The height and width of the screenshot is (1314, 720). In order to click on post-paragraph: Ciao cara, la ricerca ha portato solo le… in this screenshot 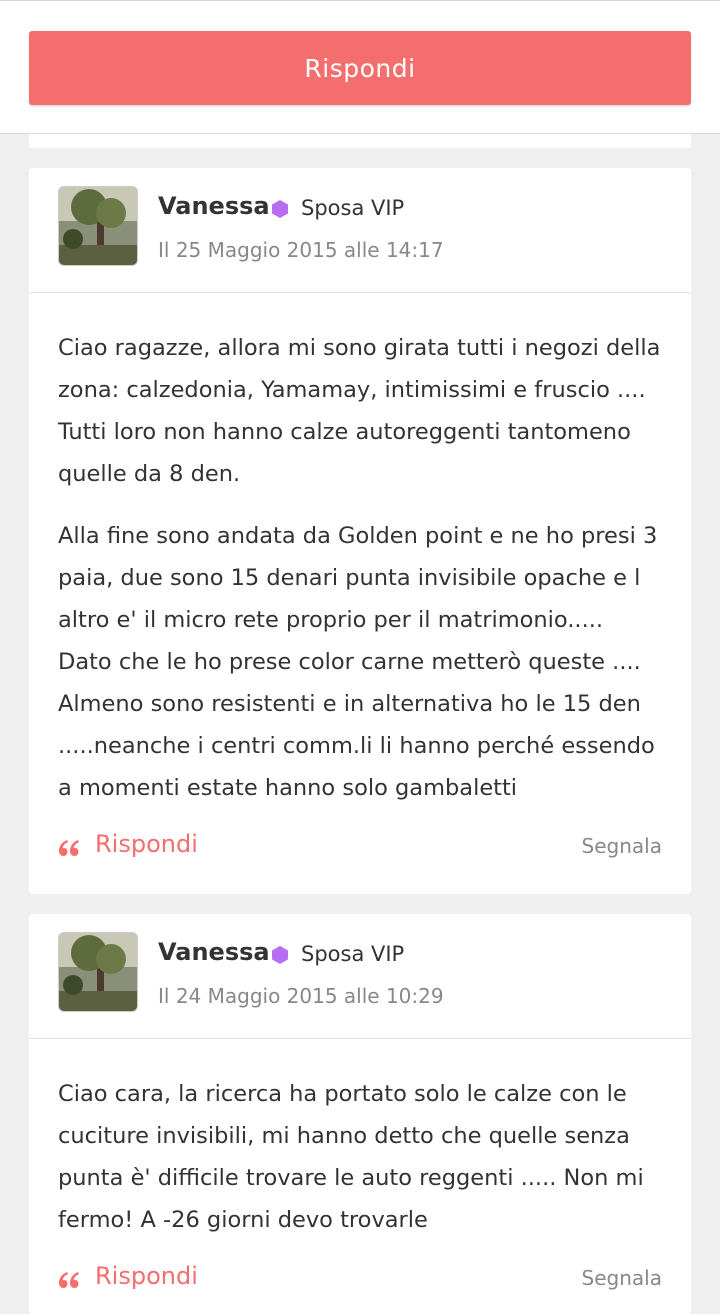, I will do `click(351, 1157)`.